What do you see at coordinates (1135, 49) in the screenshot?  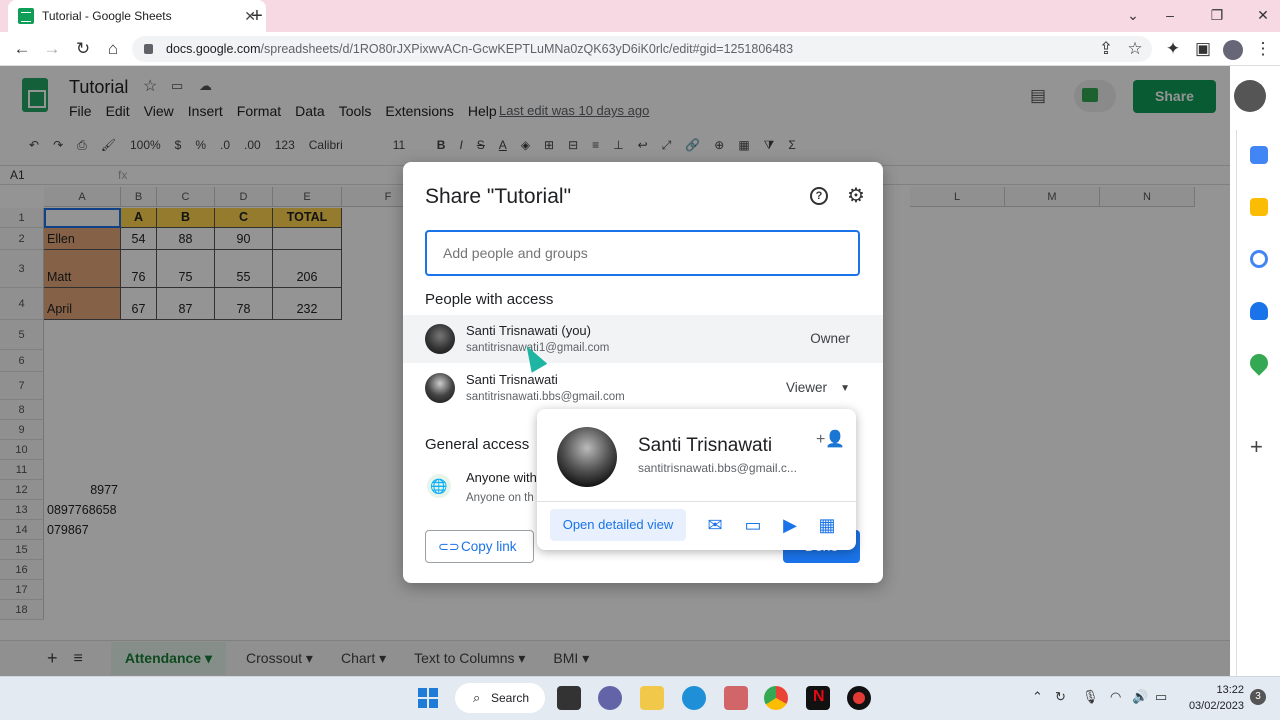 I see `bookmark-star-icon: ☆` at bounding box center [1135, 49].